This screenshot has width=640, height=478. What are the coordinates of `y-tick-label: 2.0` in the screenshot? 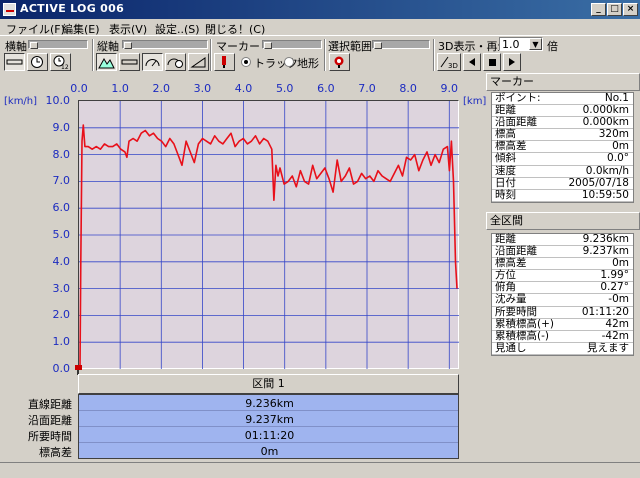 It's located at (61, 315).